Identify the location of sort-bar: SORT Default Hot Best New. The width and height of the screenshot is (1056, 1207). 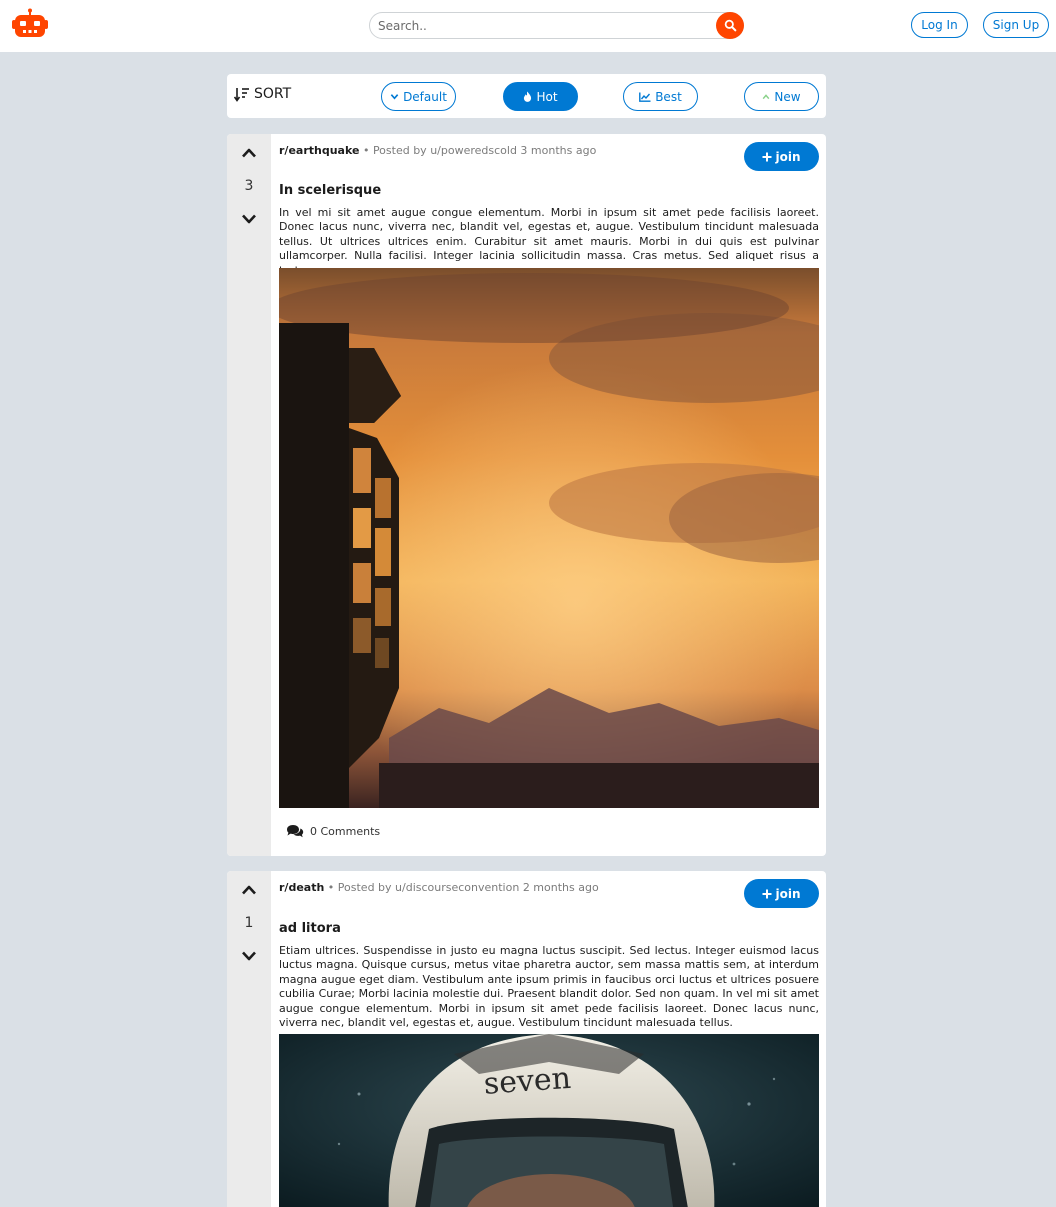
(526, 96).